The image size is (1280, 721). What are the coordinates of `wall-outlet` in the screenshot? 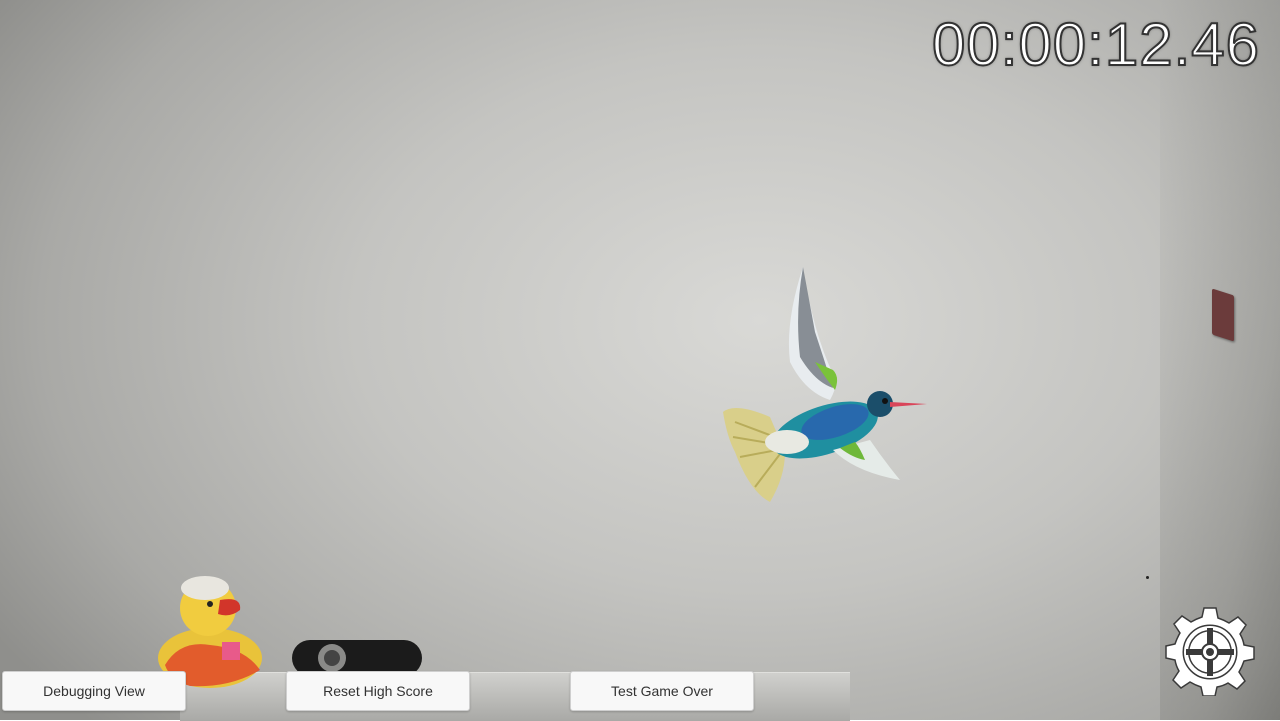 It's located at (1223, 315).